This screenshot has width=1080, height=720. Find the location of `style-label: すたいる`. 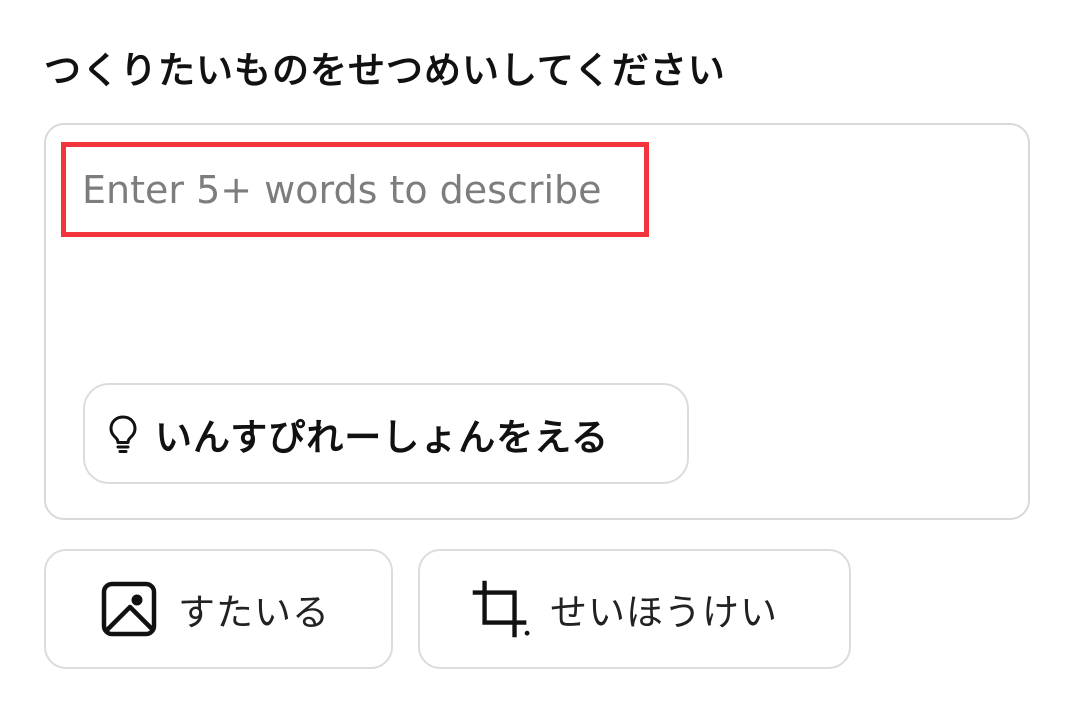

style-label: すたいる is located at coordinates (254, 612).